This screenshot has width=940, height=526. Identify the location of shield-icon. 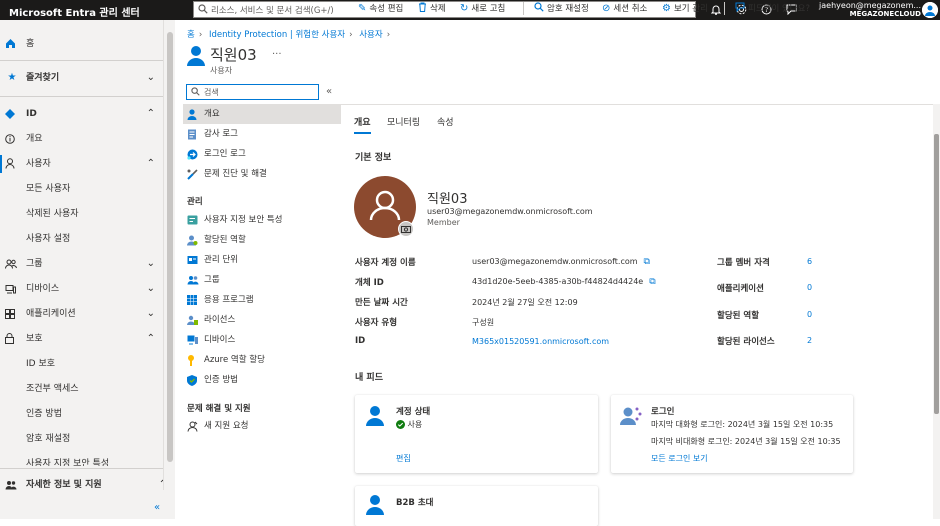
(193, 378).